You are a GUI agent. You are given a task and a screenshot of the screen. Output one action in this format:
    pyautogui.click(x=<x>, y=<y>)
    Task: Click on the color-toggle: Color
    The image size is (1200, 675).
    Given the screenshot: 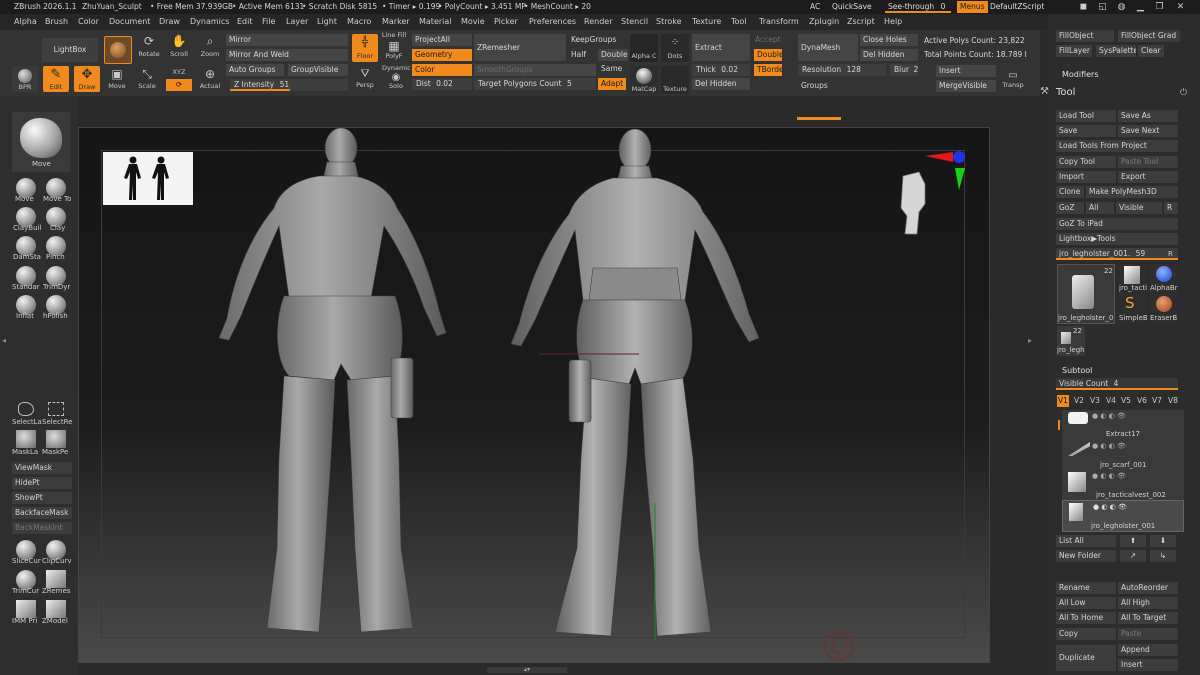 What is the action you would take?
    pyautogui.click(x=442, y=70)
    